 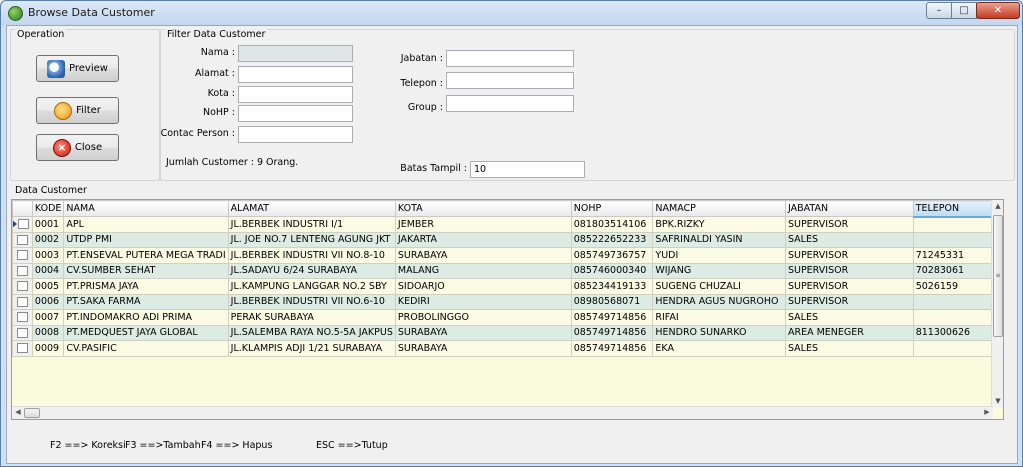 I want to click on telepon-input, so click(x=510, y=80).